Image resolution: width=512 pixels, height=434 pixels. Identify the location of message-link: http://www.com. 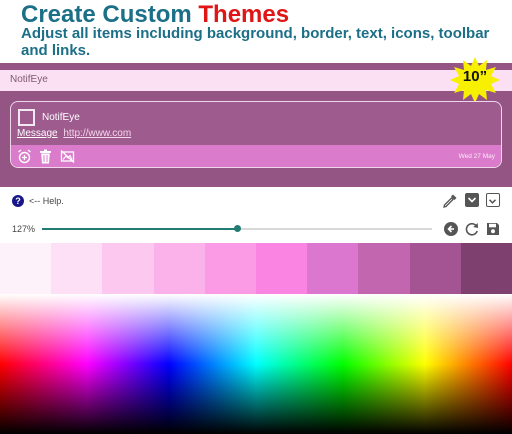
(97, 133).